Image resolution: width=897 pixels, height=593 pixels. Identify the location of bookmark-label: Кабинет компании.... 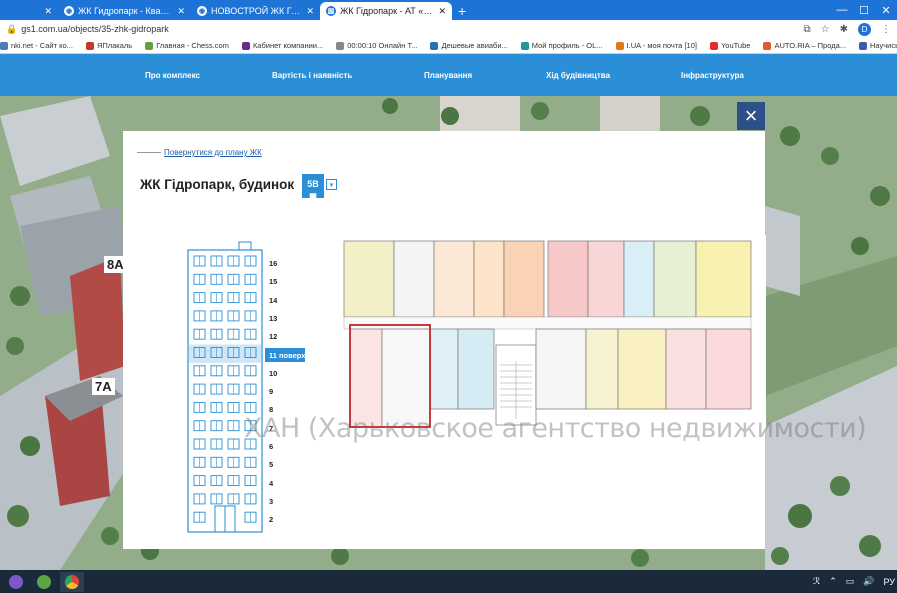
(288, 45).